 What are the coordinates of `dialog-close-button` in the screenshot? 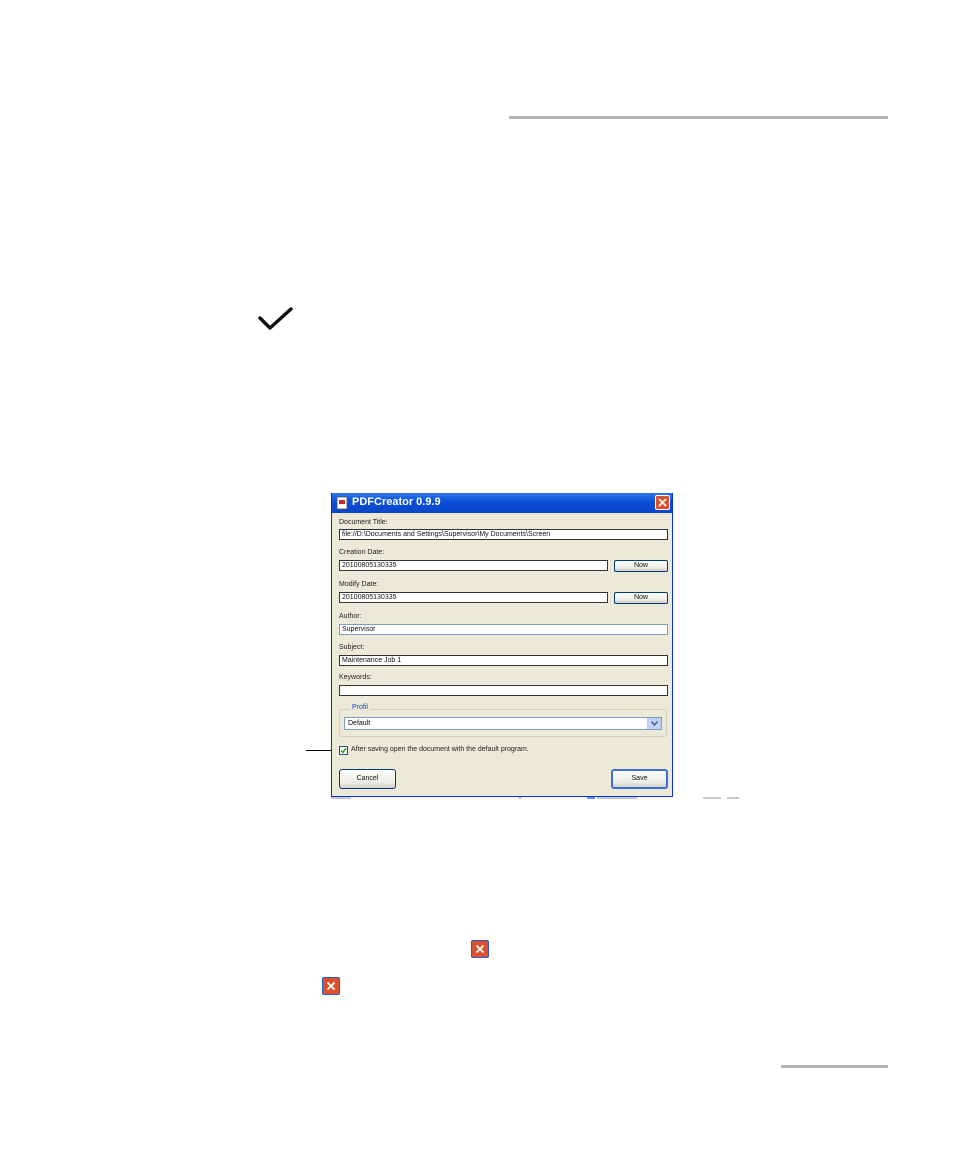 It's located at (662, 502).